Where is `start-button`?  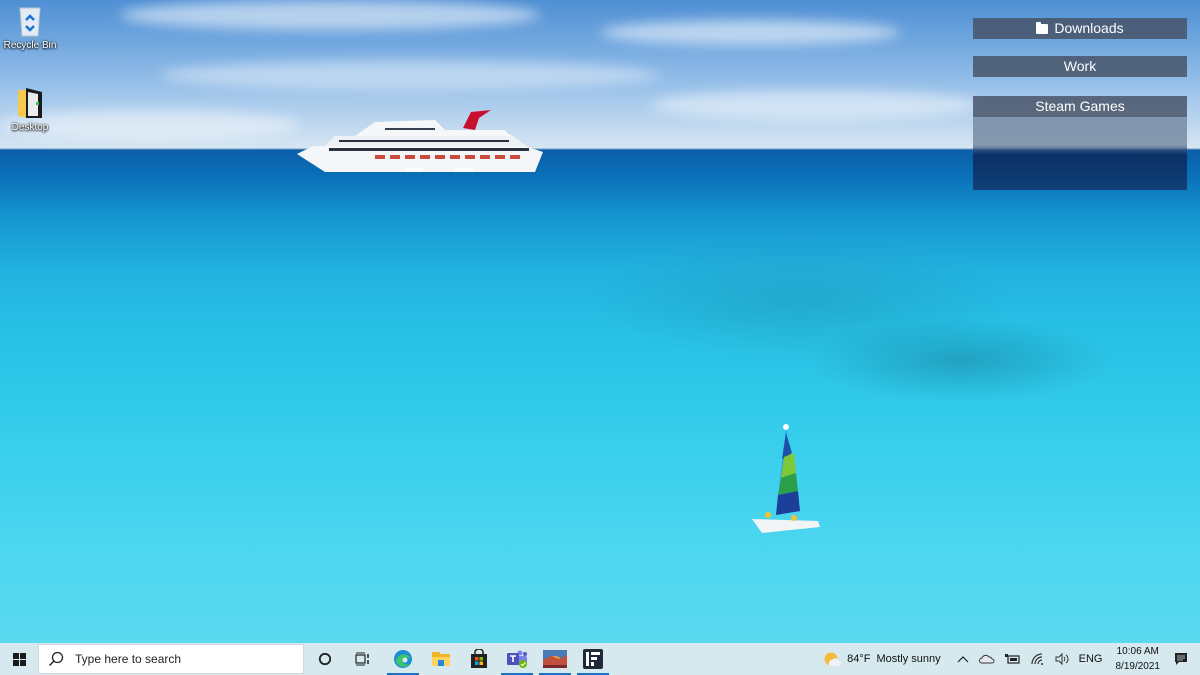
start-button is located at coordinates (19, 659).